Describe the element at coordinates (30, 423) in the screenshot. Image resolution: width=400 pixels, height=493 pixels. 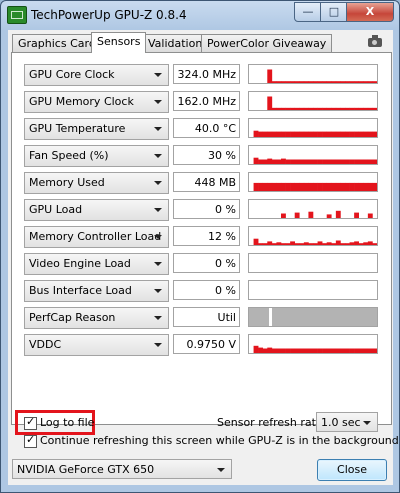
I see `log-to-file-checkbox: ✓` at that location.